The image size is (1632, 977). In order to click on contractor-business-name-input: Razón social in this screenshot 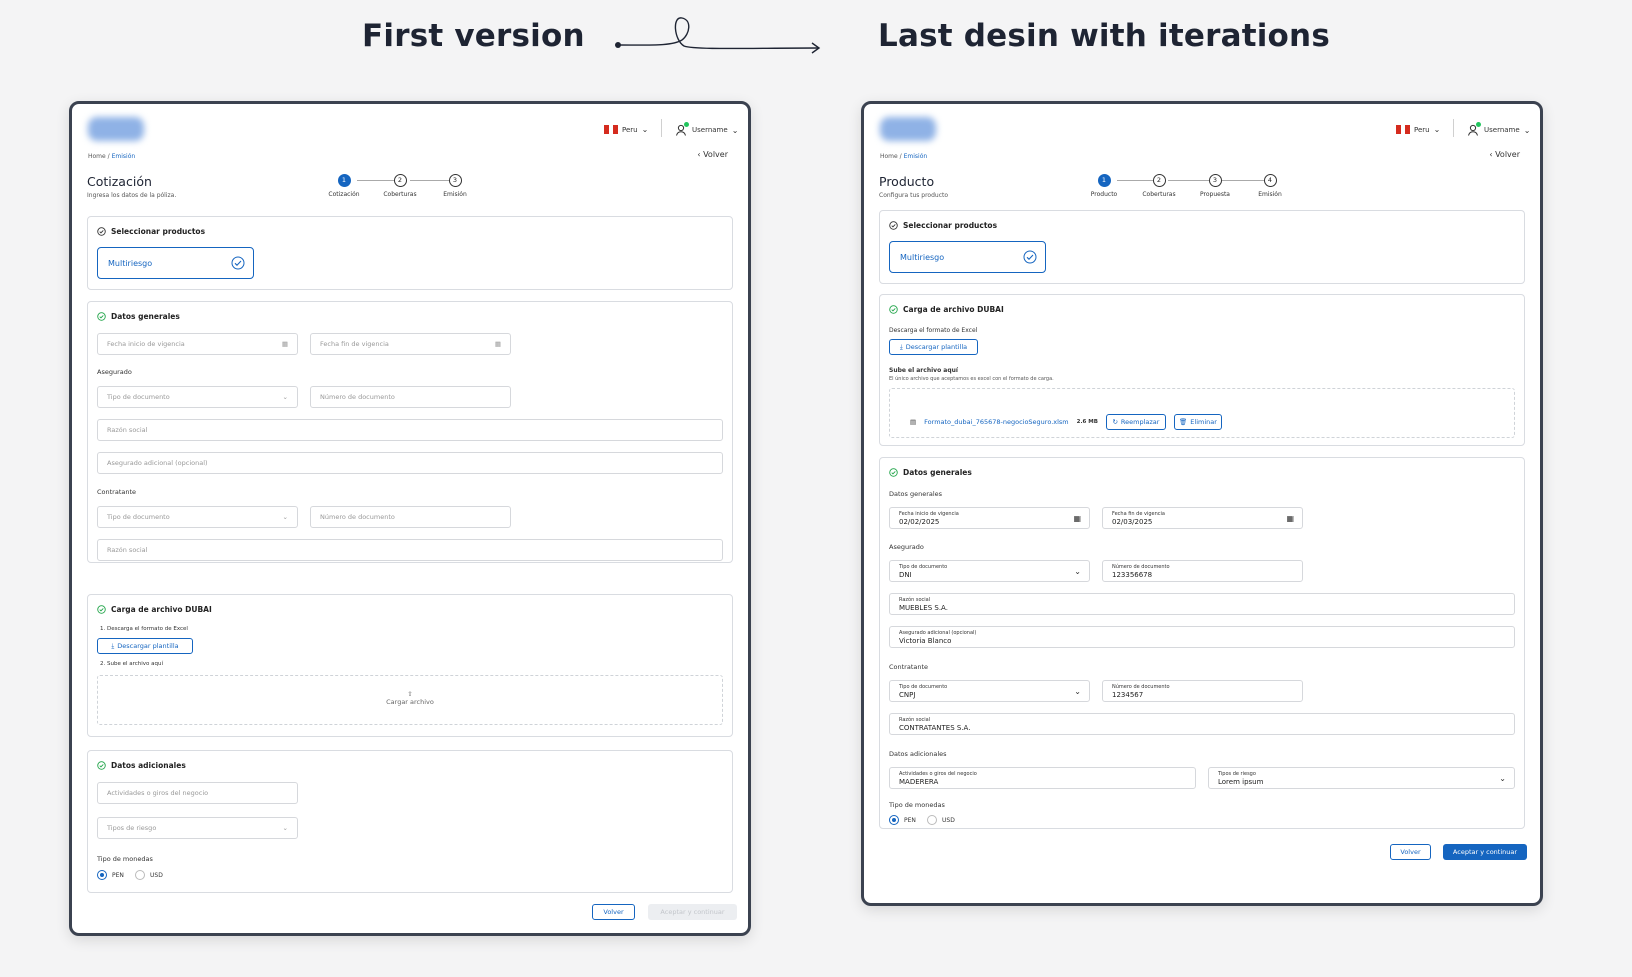, I will do `click(410, 550)`.